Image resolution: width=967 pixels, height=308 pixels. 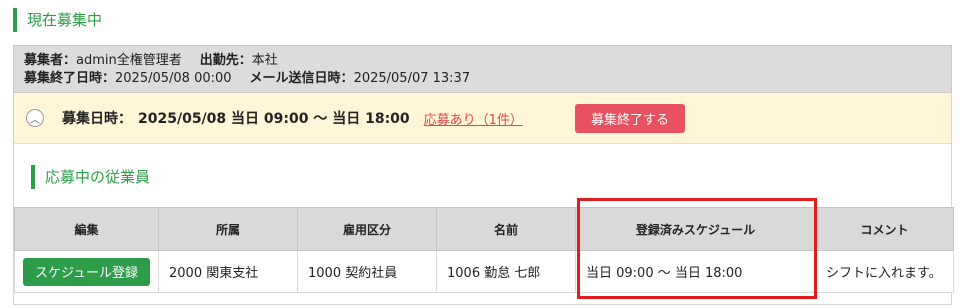 What do you see at coordinates (367, 271) in the screenshot?
I see `employment-cell: 1000 契約社員` at bounding box center [367, 271].